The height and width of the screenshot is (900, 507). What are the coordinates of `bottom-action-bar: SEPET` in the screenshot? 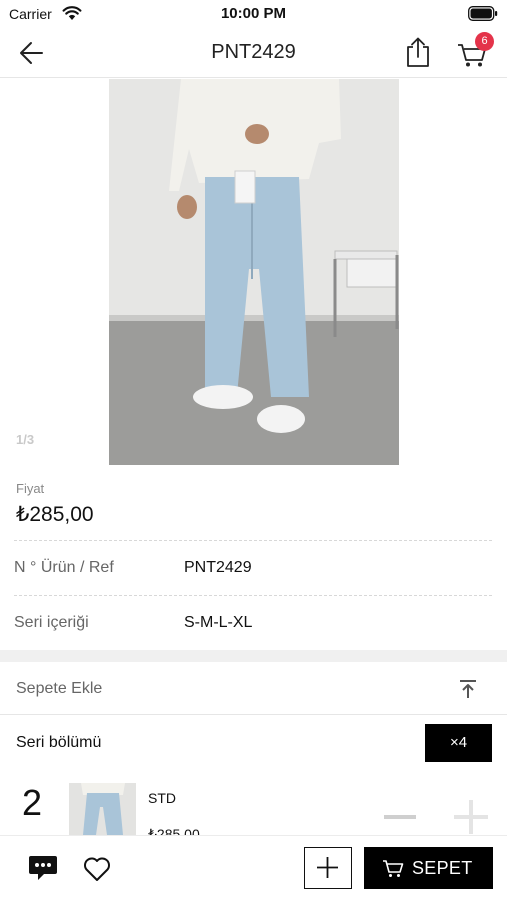 It's located at (253, 867).